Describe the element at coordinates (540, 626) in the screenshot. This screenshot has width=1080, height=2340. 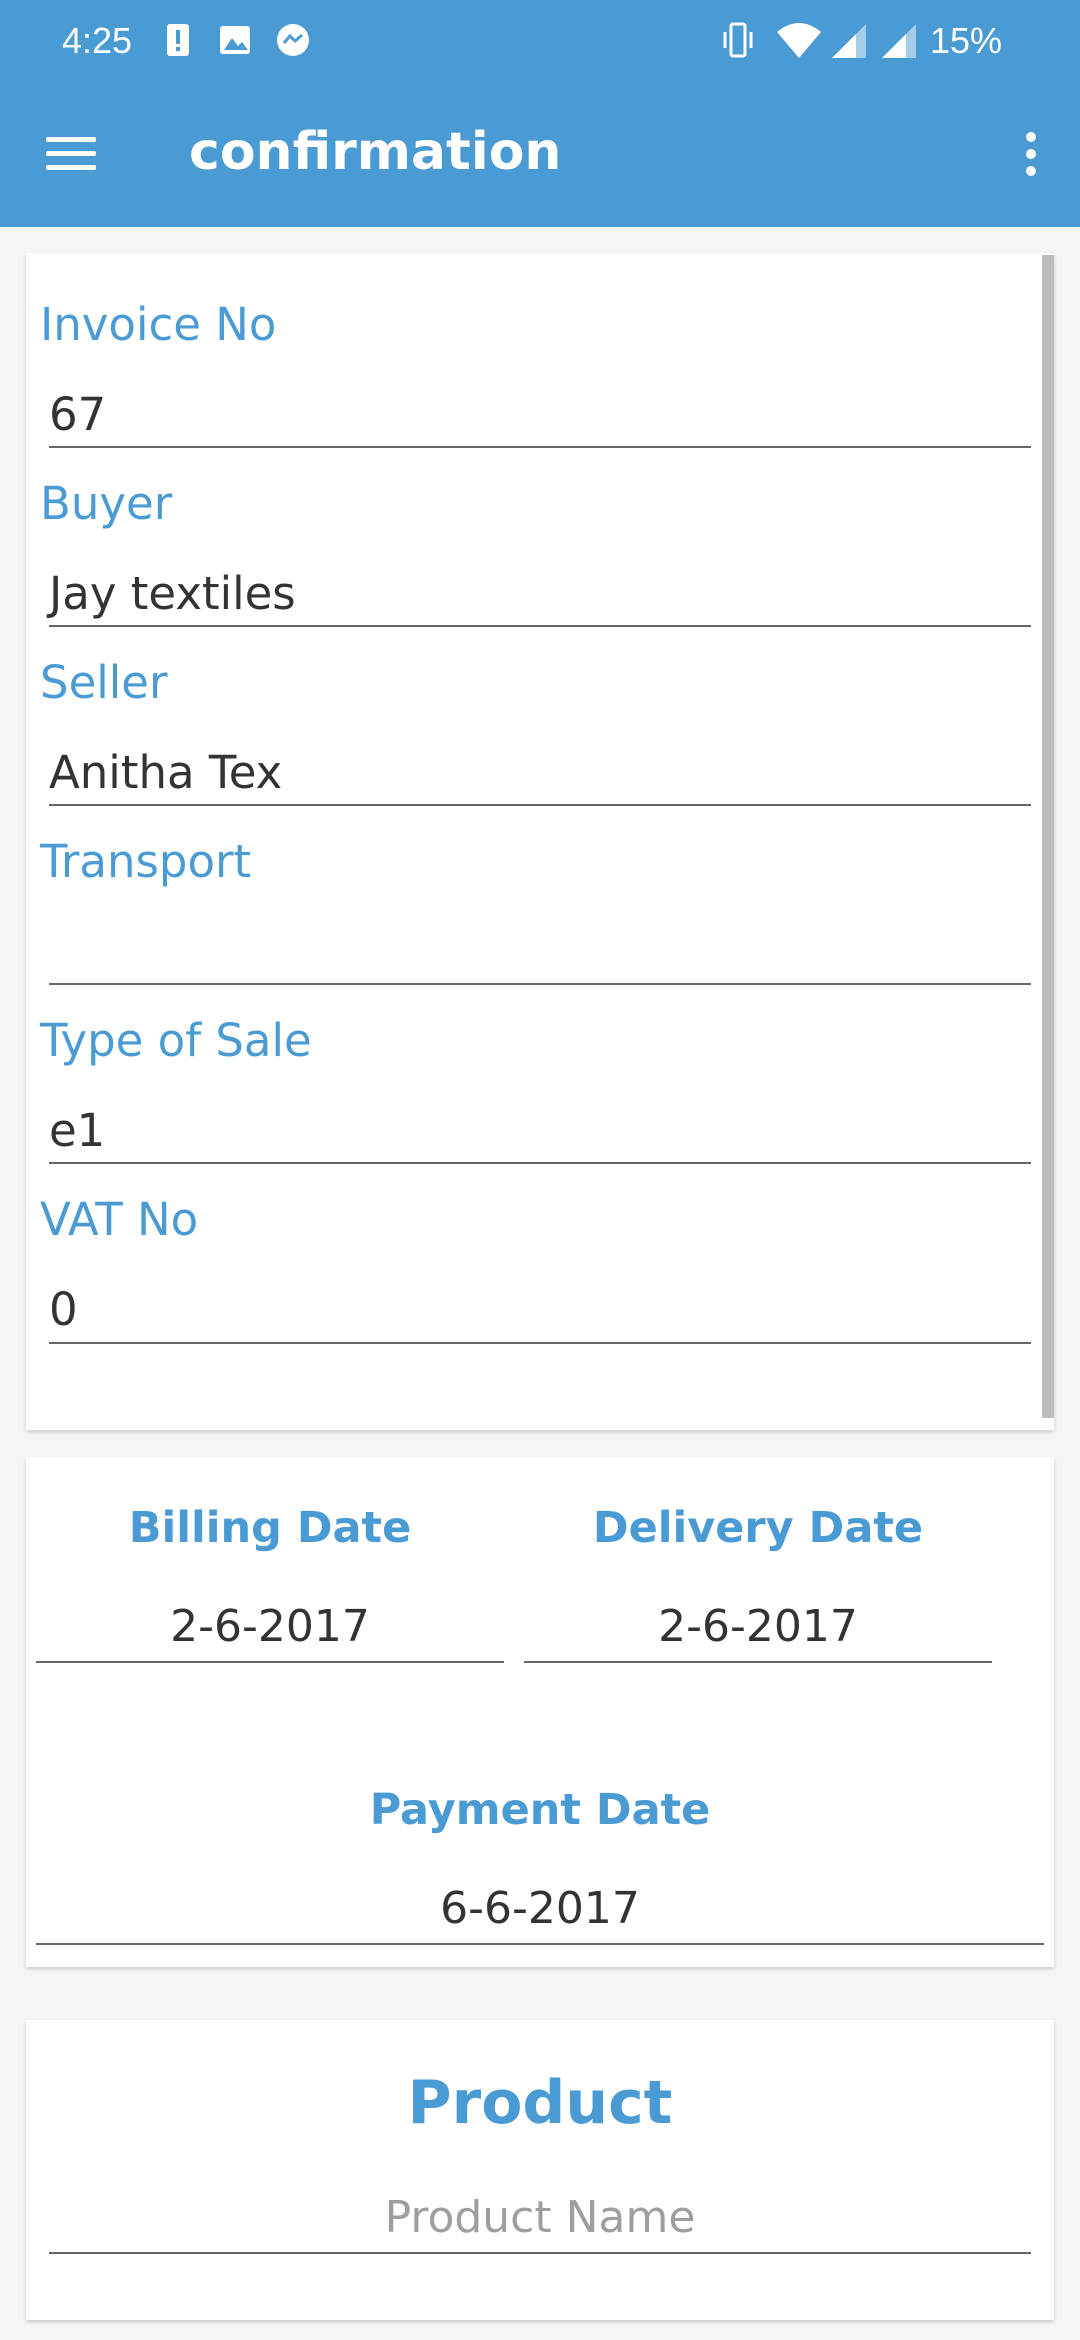
I see `buyer-underline` at that location.